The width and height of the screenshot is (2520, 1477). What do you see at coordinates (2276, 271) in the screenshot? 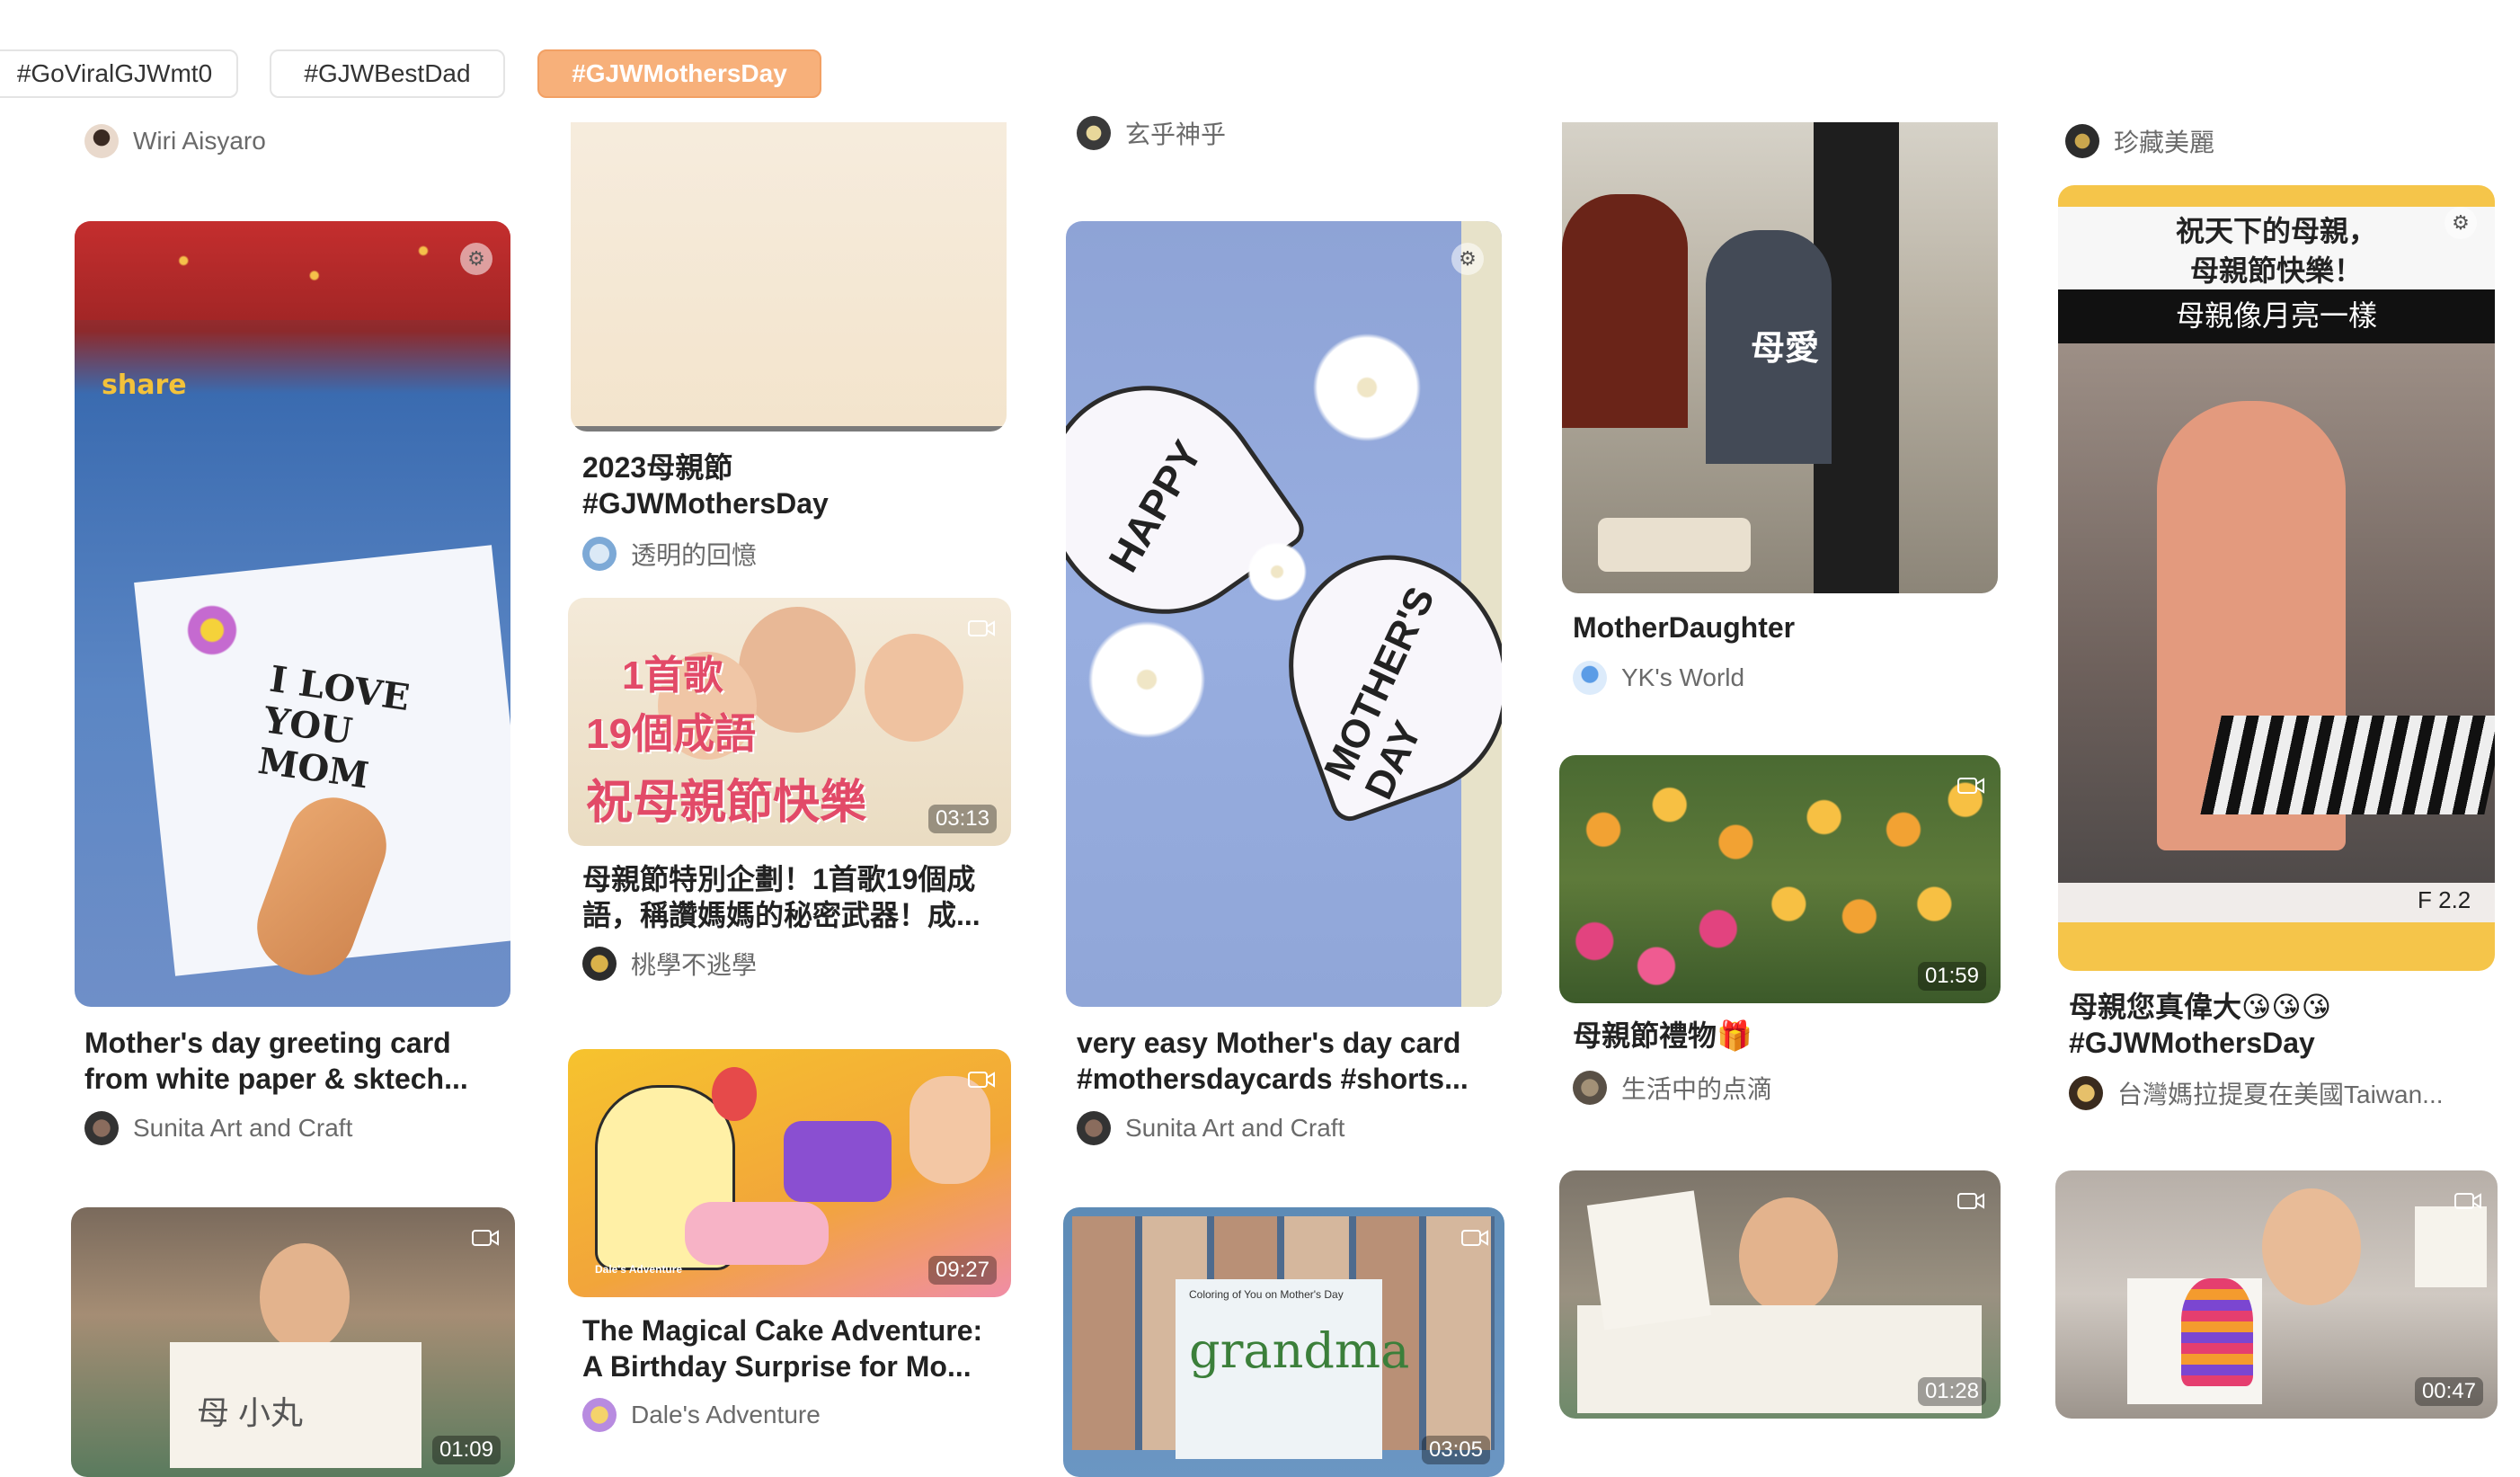
I see `overlay-caption: 母親節快樂！` at bounding box center [2276, 271].